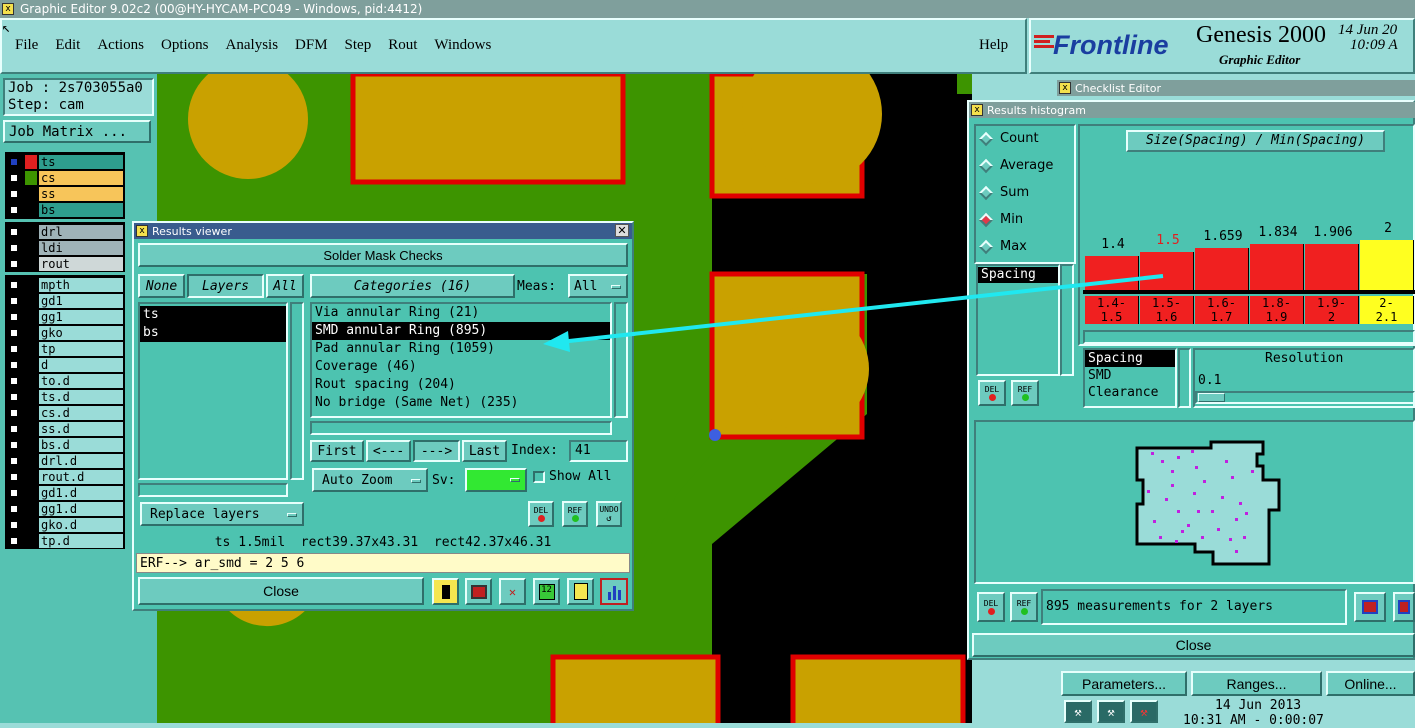 This screenshot has height=728, width=1415. What do you see at coordinates (412, 286) in the screenshot?
I see `categories-button: Categories (16)` at bounding box center [412, 286].